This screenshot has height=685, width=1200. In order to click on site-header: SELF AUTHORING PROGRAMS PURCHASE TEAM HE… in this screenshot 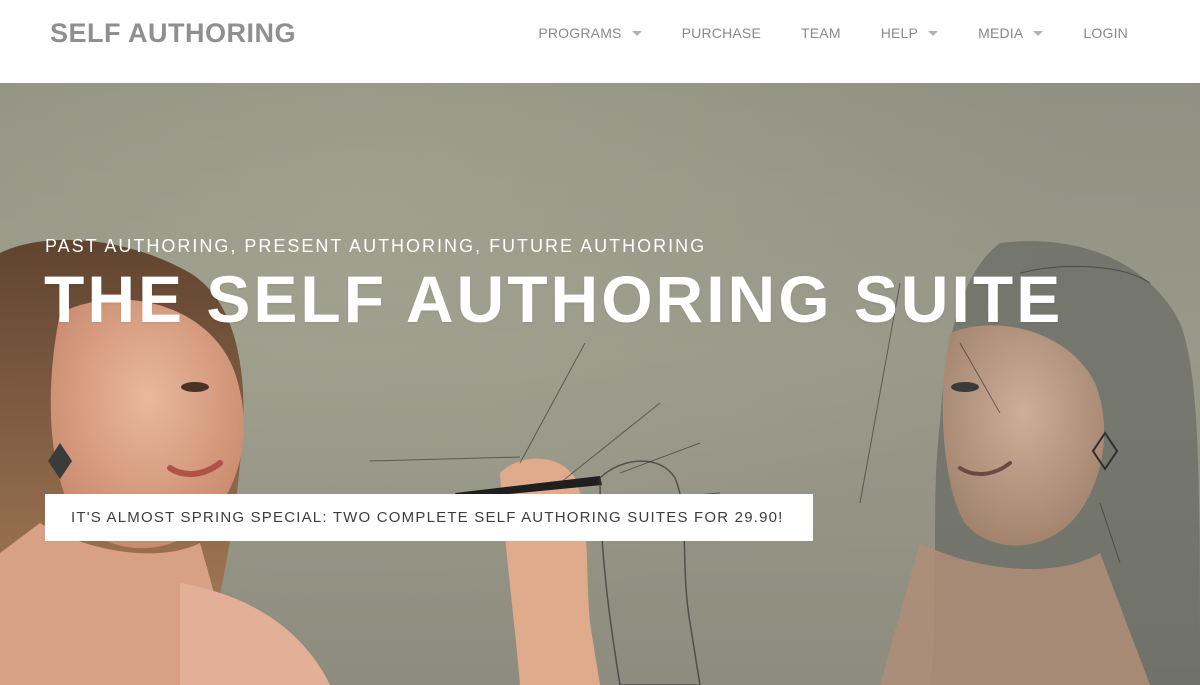, I will do `click(600, 41)`.